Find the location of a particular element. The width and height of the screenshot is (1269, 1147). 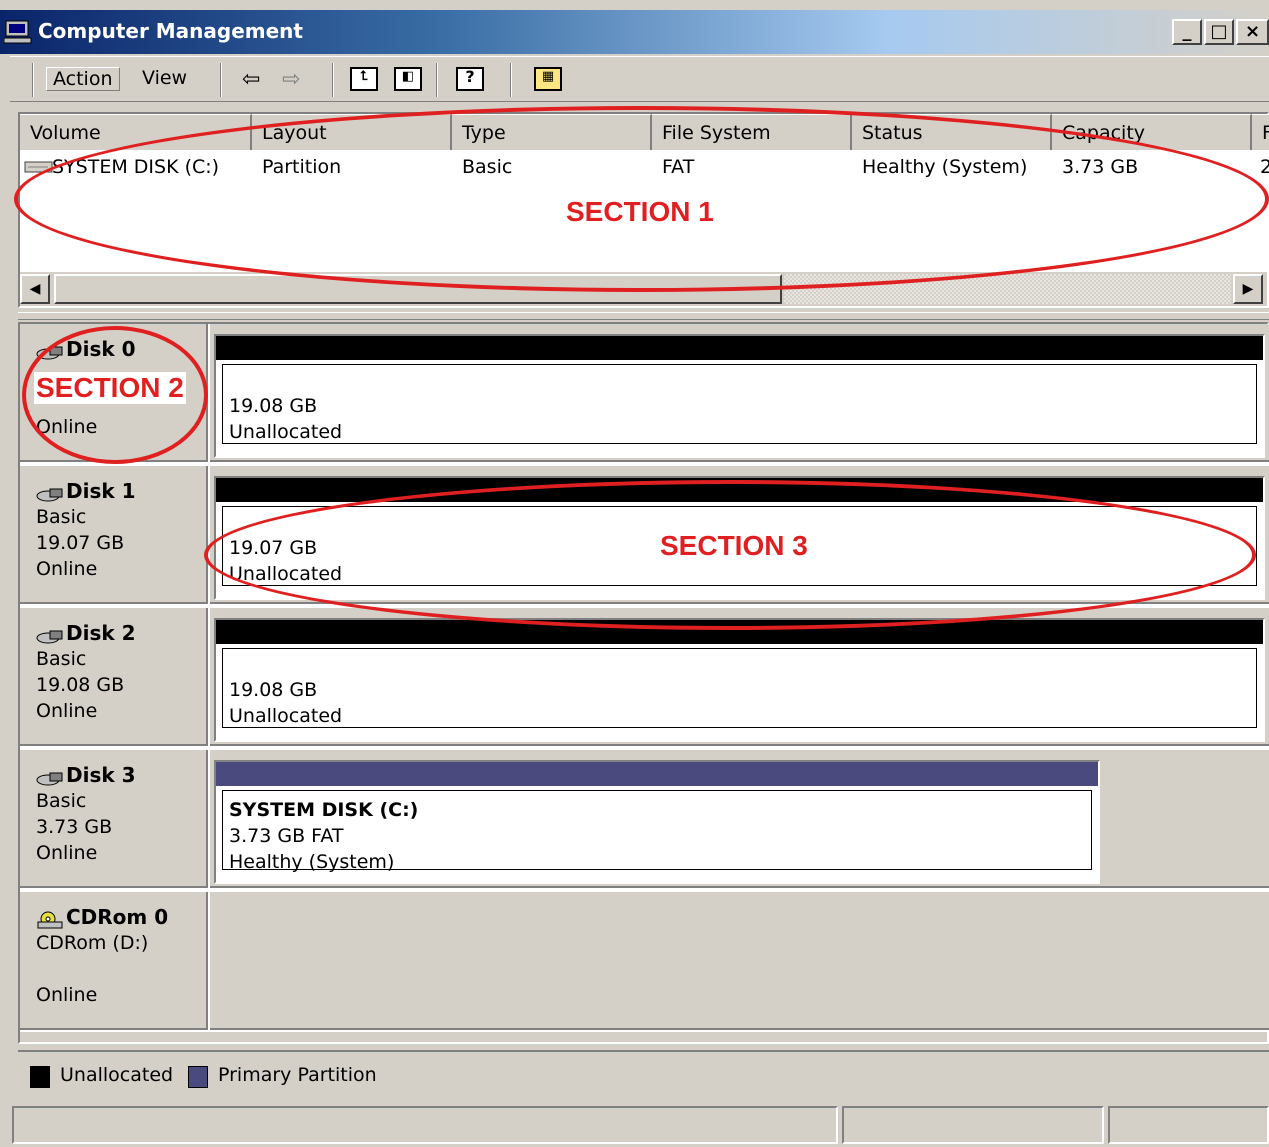

help-icon: ? is located at coordinates (470, 79).